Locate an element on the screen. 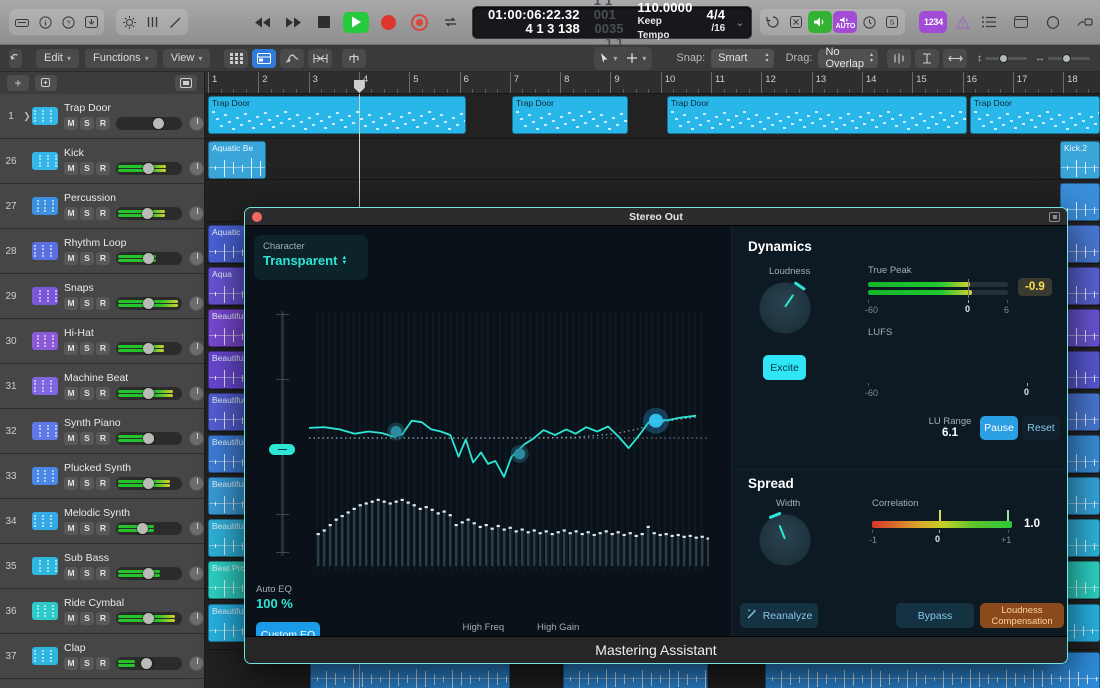  track-row: 29 Snaps M S R is located at coordinates (102, 296).